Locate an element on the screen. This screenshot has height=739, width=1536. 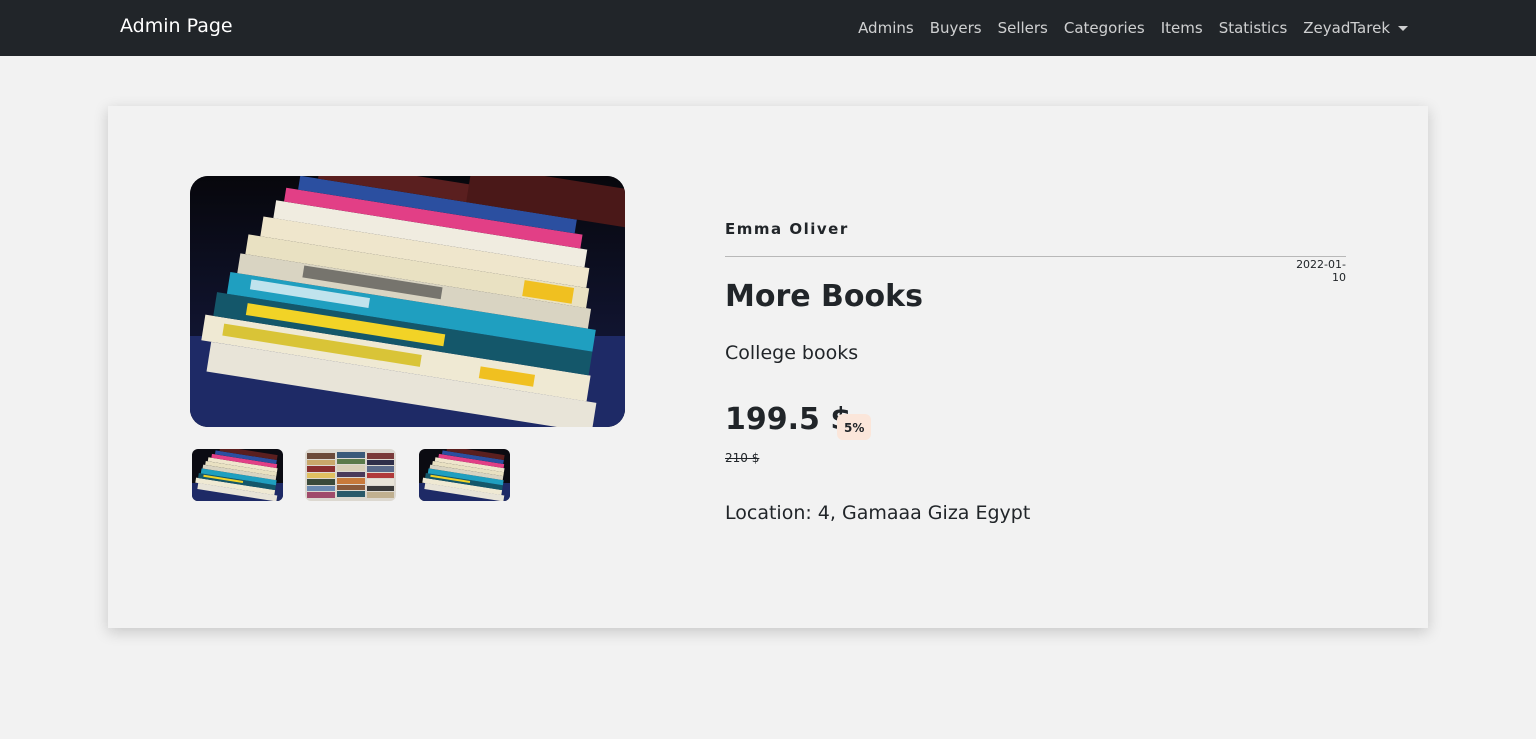
nav-link-admins: Admins is located at coordinates (886, 28).